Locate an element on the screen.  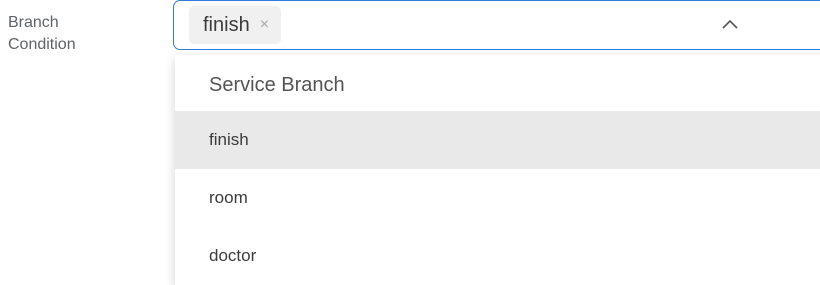
option-group-title: Service Branch is located at coordinates (277, 85).